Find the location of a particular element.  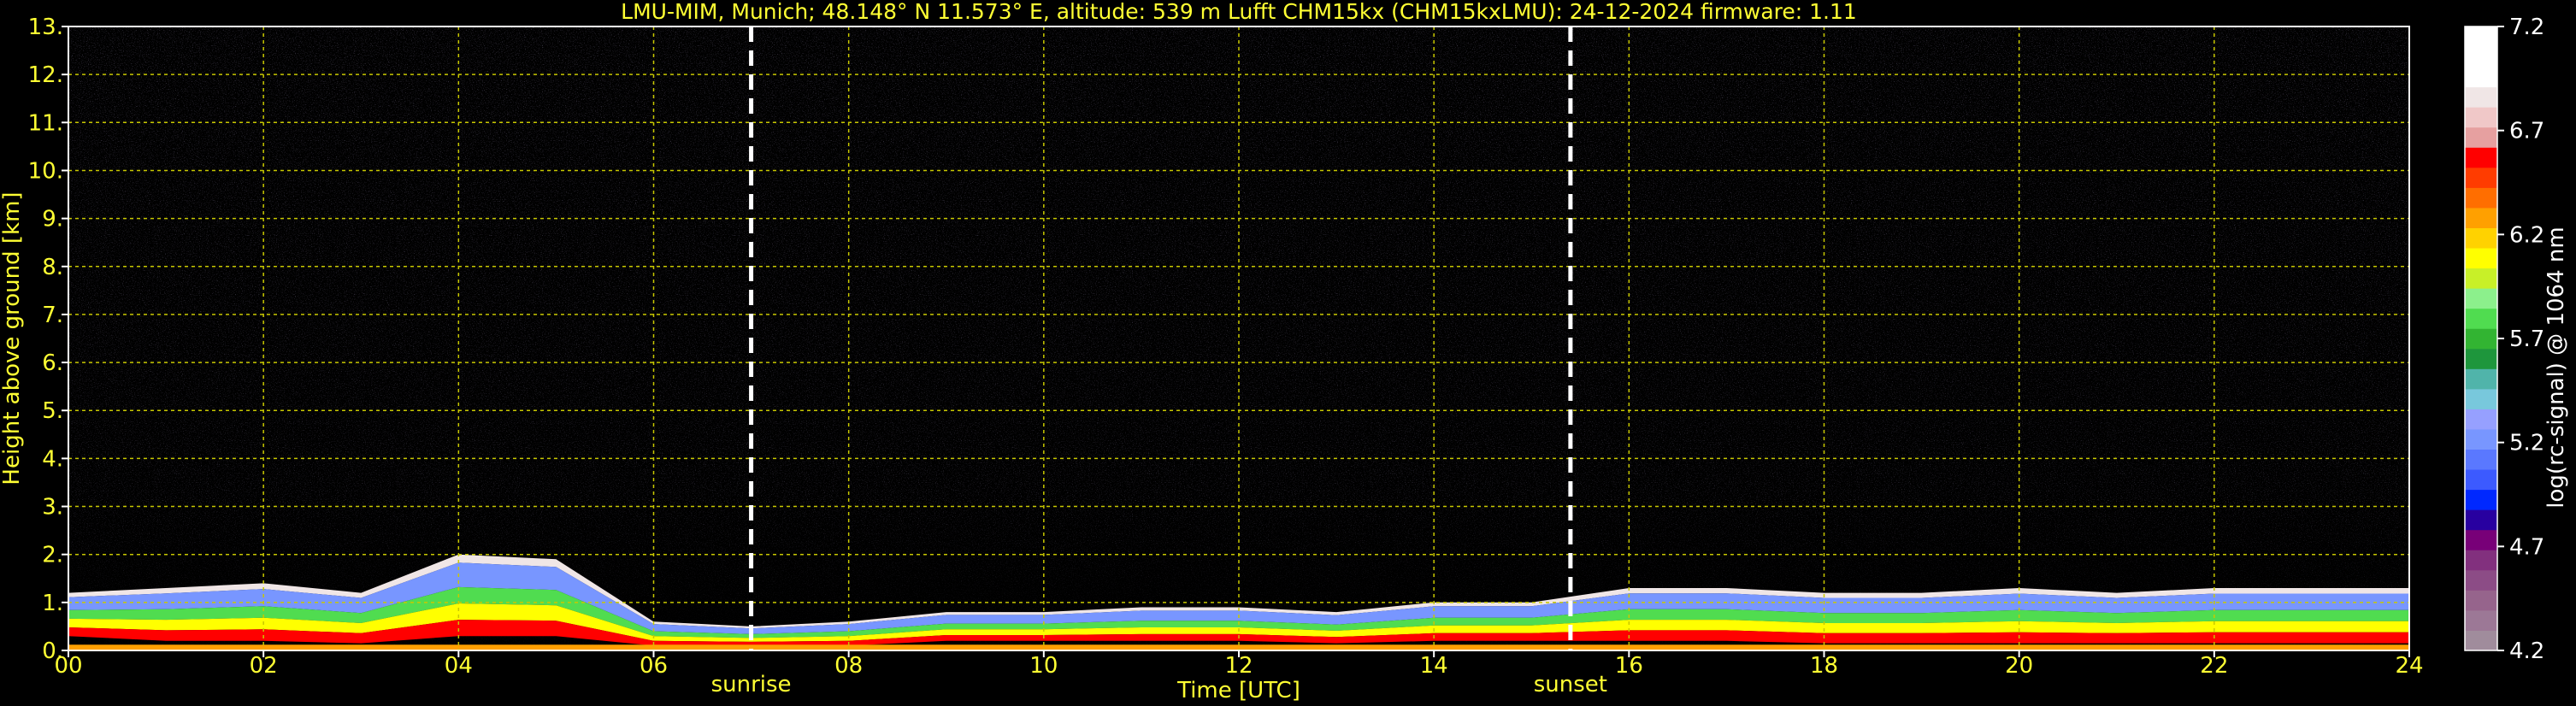

x-tick-label: 08 is located at coordinates (848, 666).